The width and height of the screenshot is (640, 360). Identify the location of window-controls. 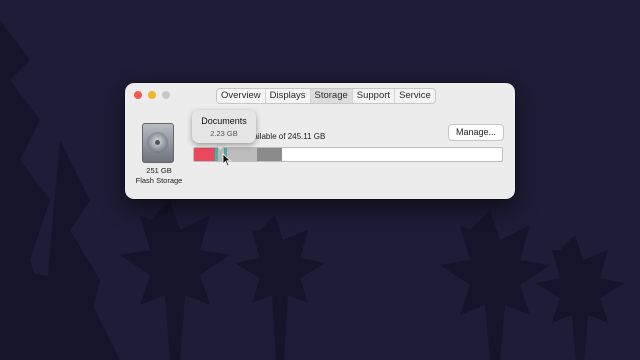
(152, 95).